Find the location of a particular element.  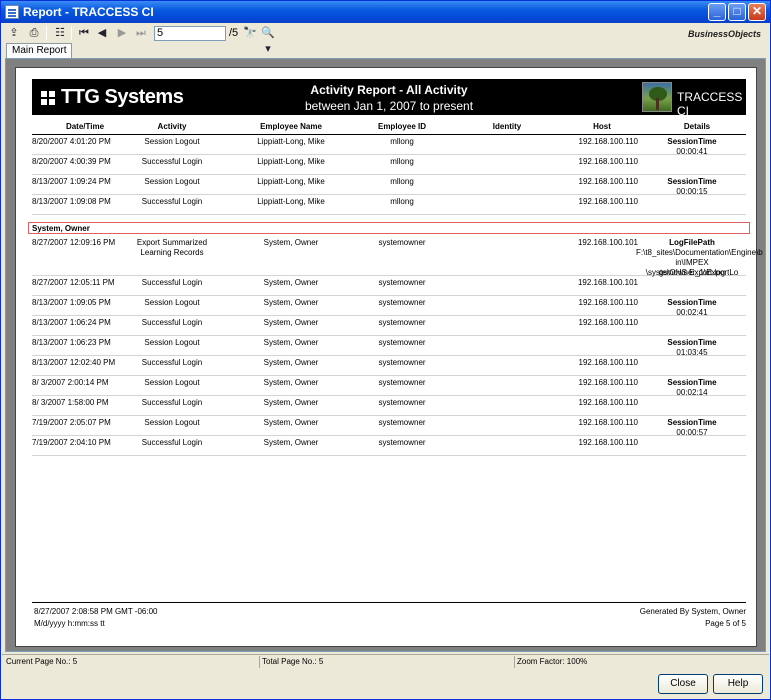

find-icon: 🔭 is located at coordinates (250, 33).